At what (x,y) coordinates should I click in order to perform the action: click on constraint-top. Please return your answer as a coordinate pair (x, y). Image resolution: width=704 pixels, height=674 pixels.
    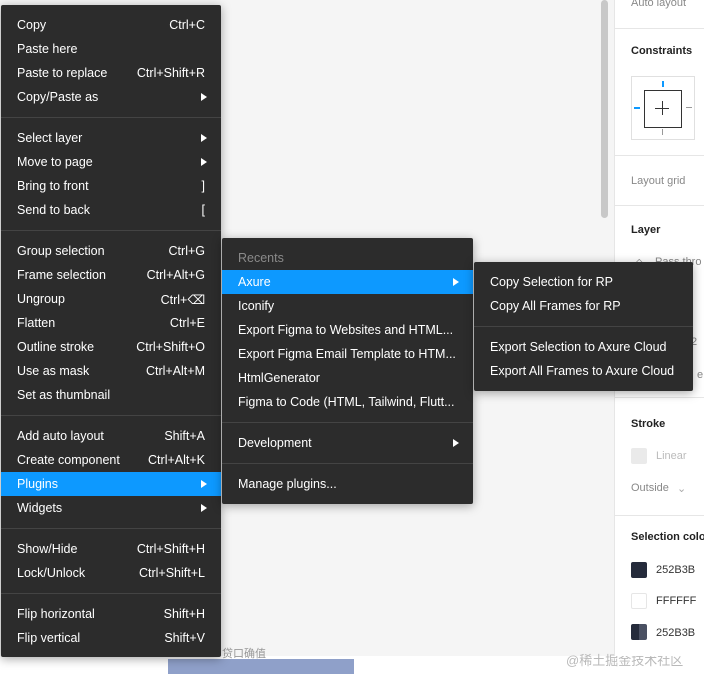
    Looking at the image, I should click on (663, 84).